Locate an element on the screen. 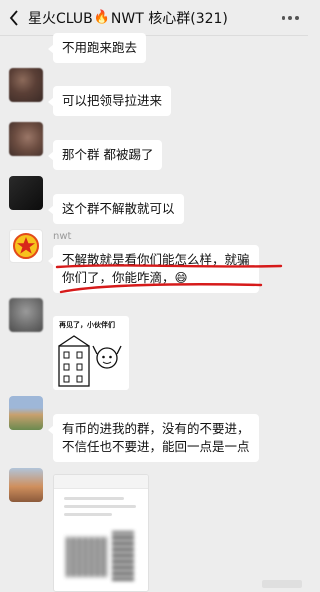 The height and width of the screenshot is (592, 320). sticker-image: 再见了，小伙伴们 is located at coordinates (91, 353).